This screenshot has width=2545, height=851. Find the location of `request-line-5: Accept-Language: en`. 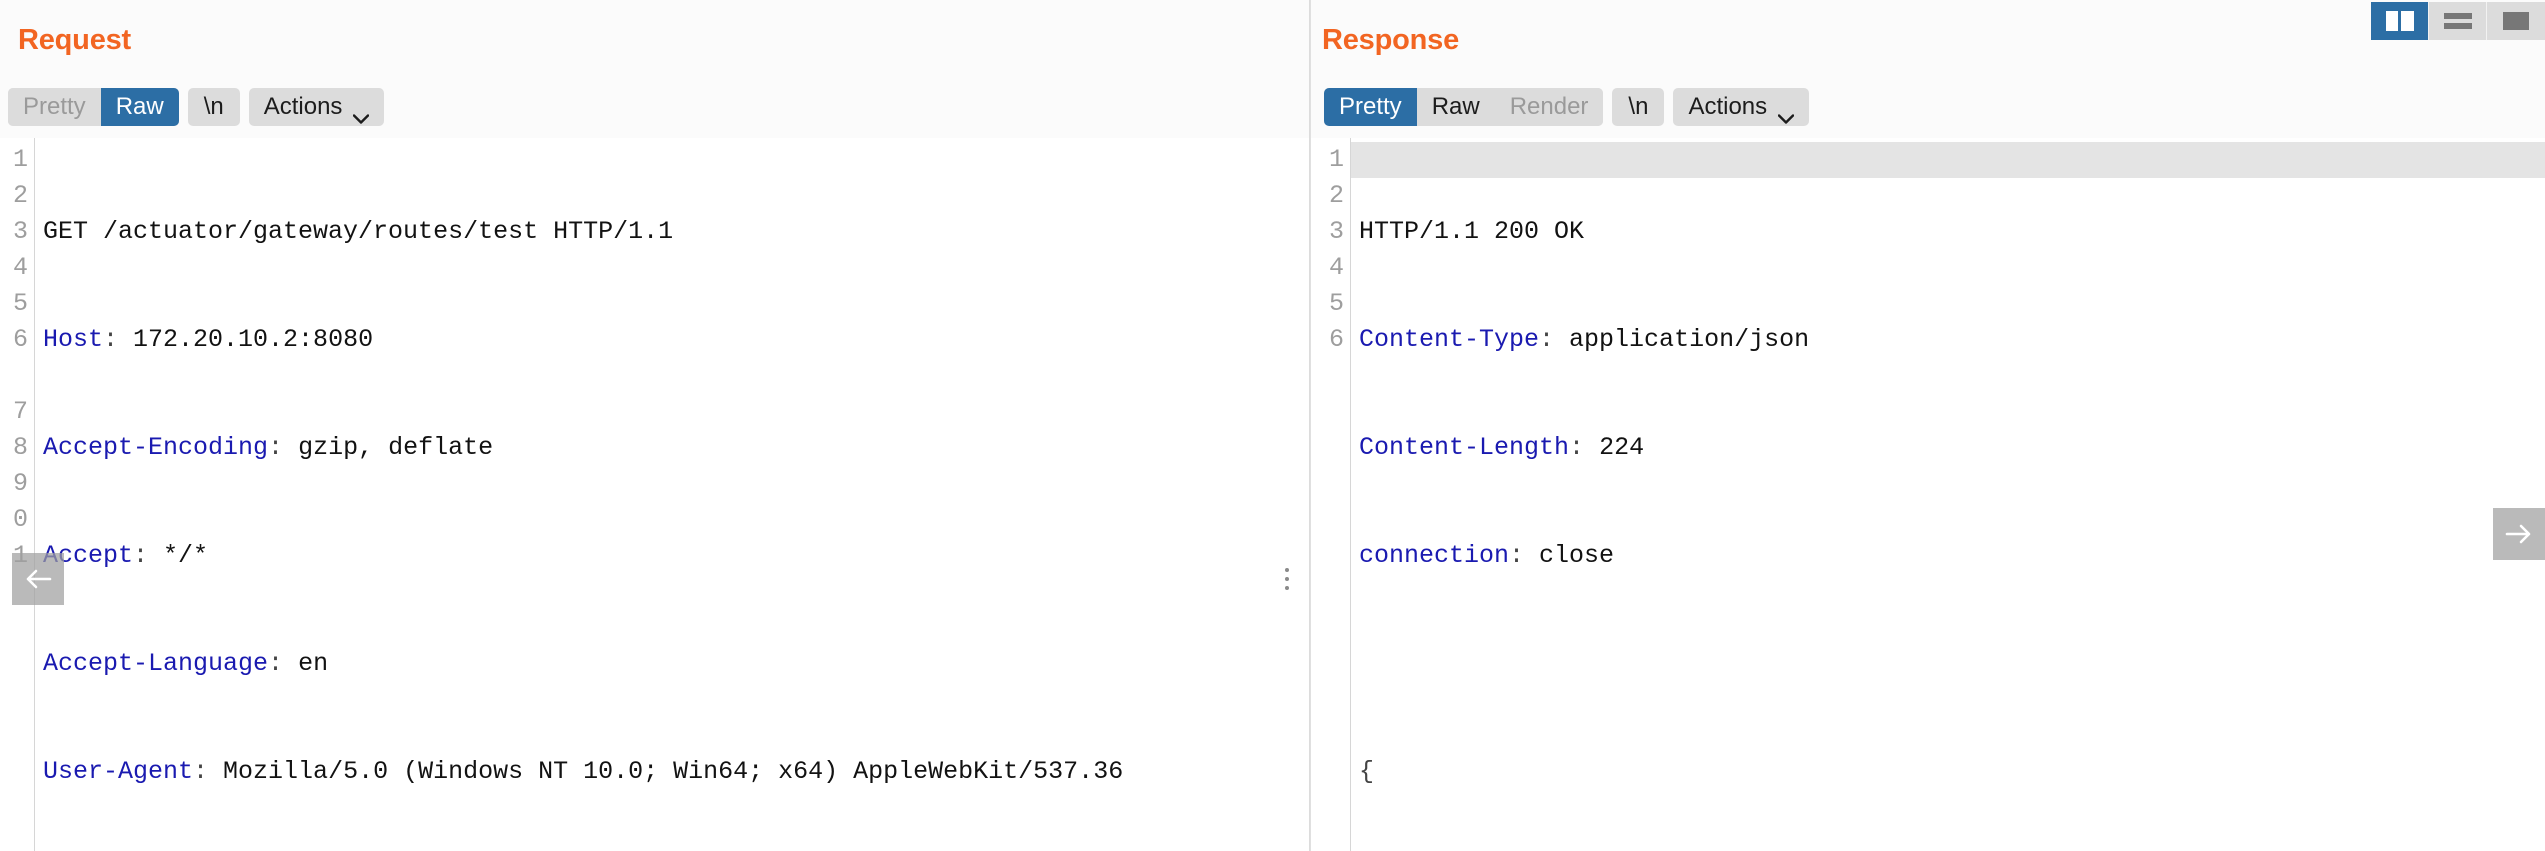

request-line-5: Accept-Language: en is located at coordinates (186, 663).